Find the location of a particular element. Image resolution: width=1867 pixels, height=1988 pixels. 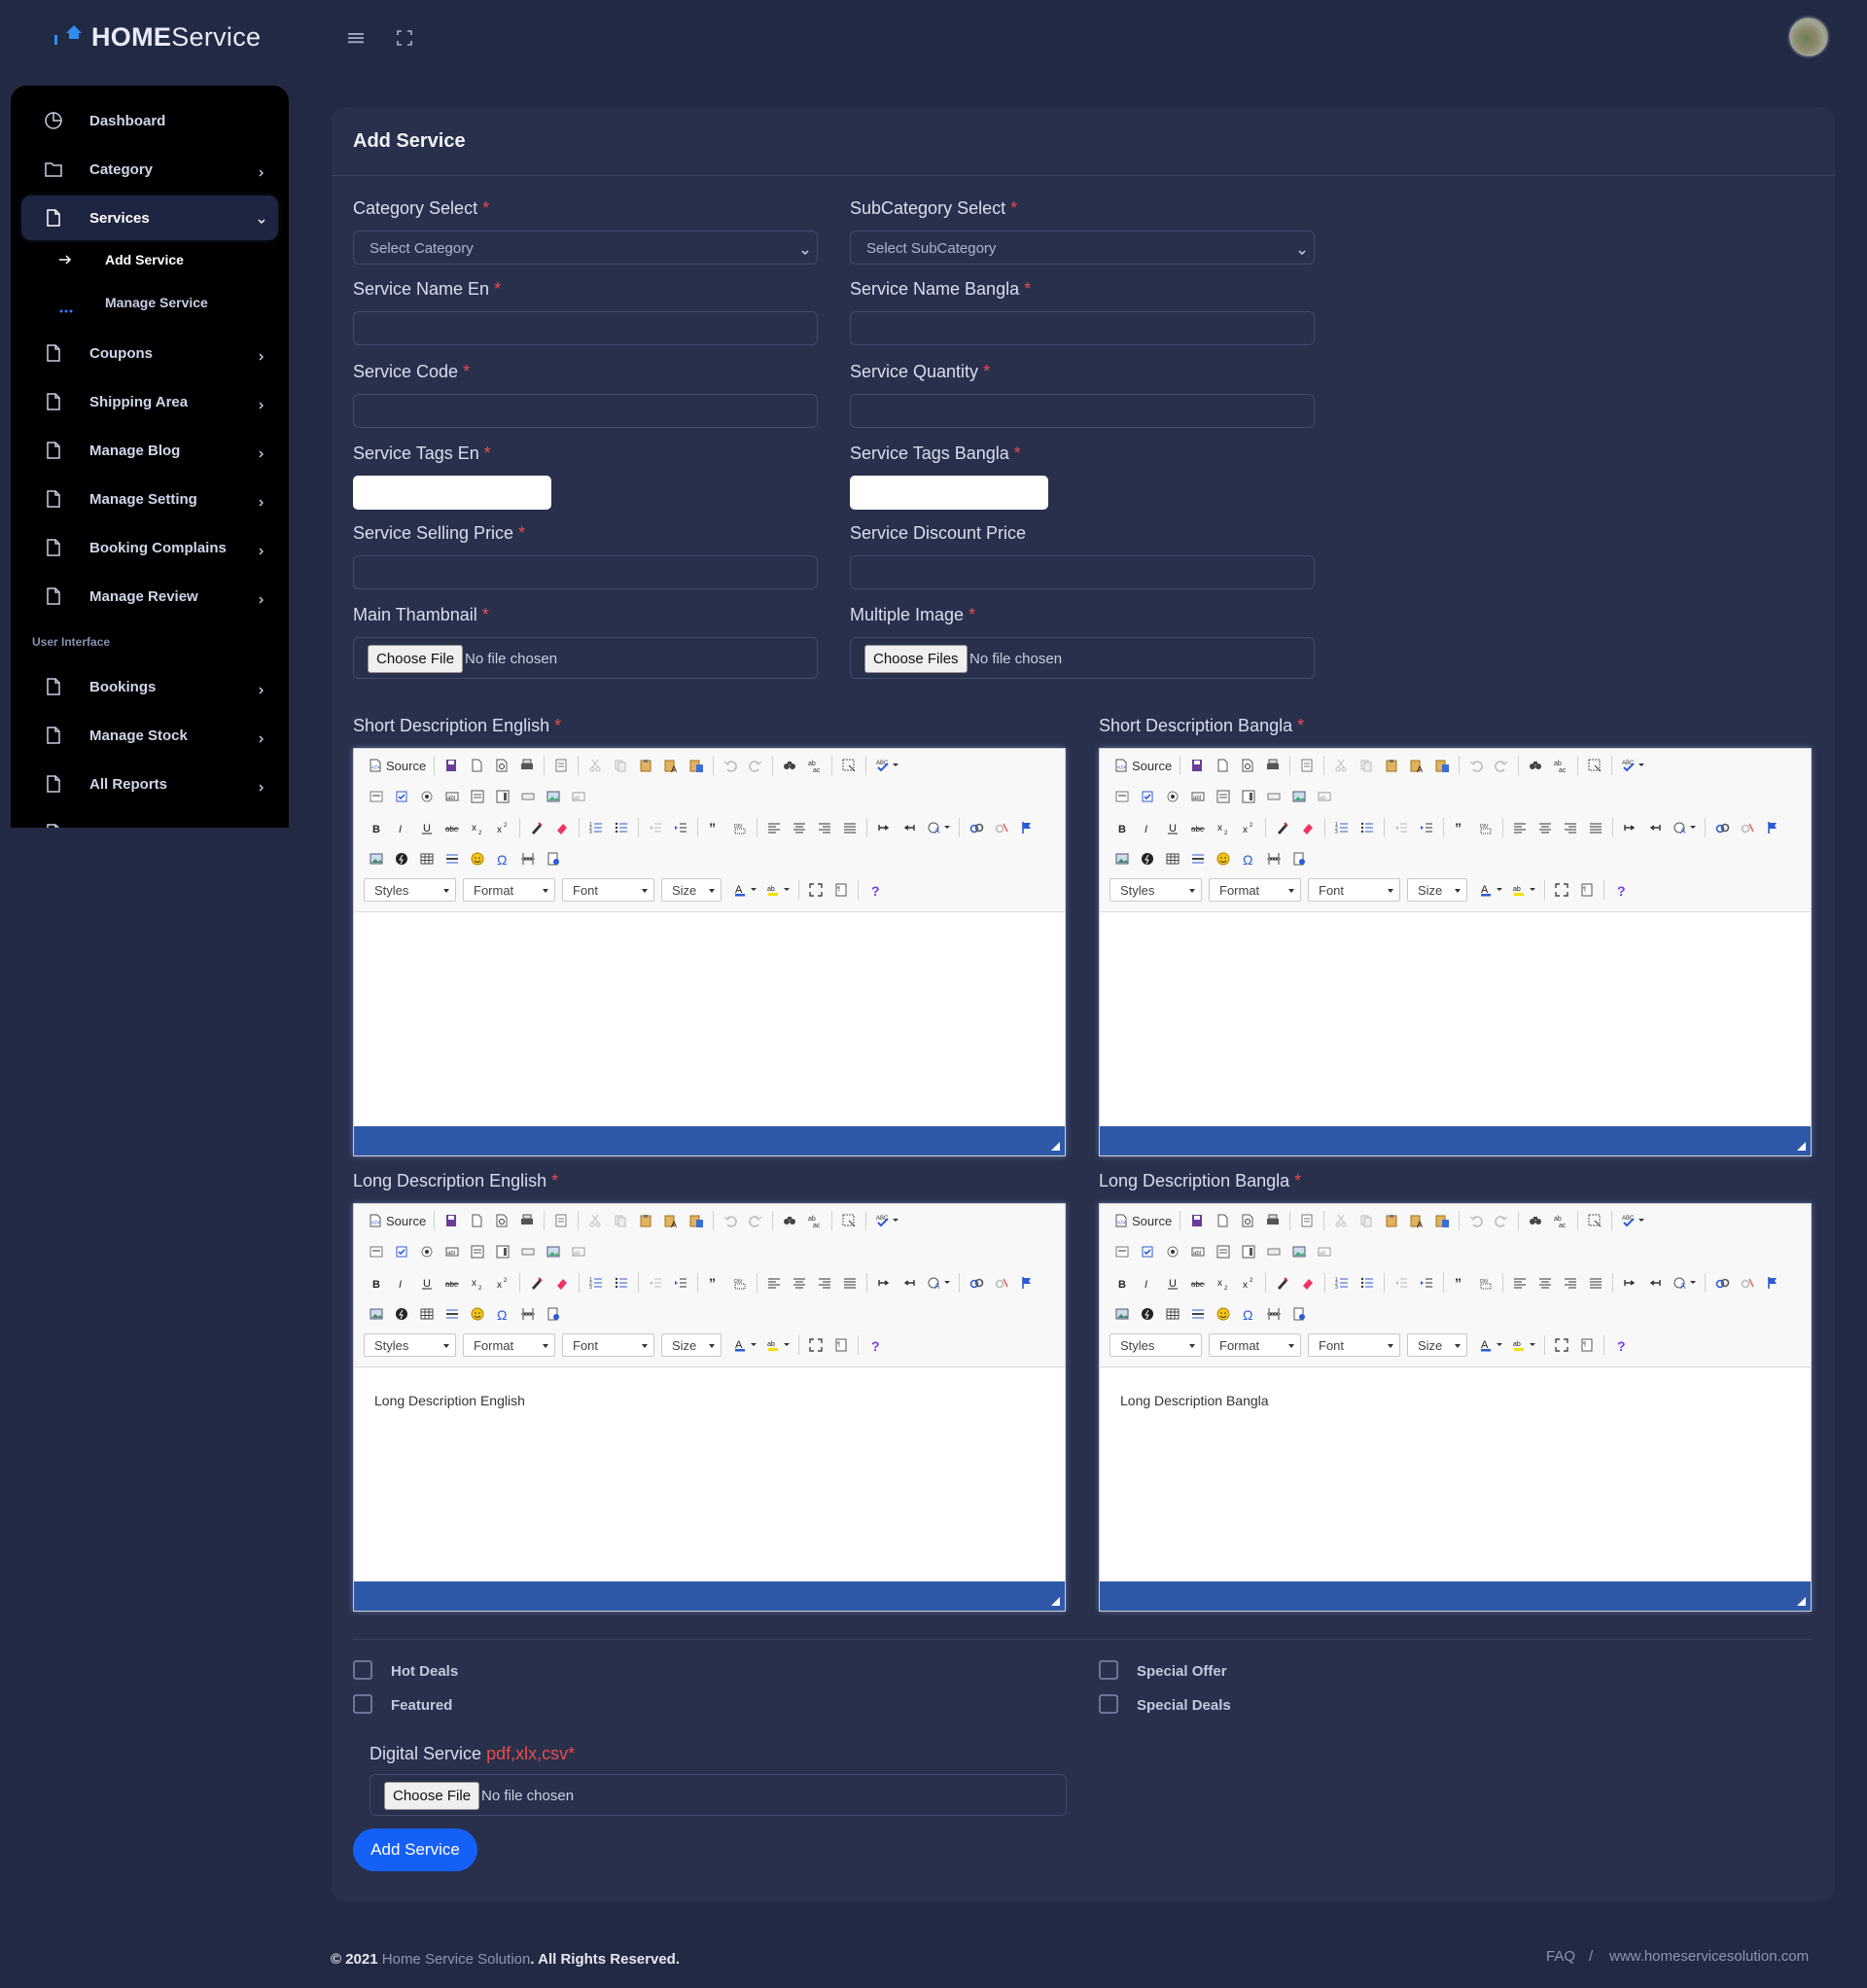

choose-files-button: Choose Files is located at coordinates (916, 659).